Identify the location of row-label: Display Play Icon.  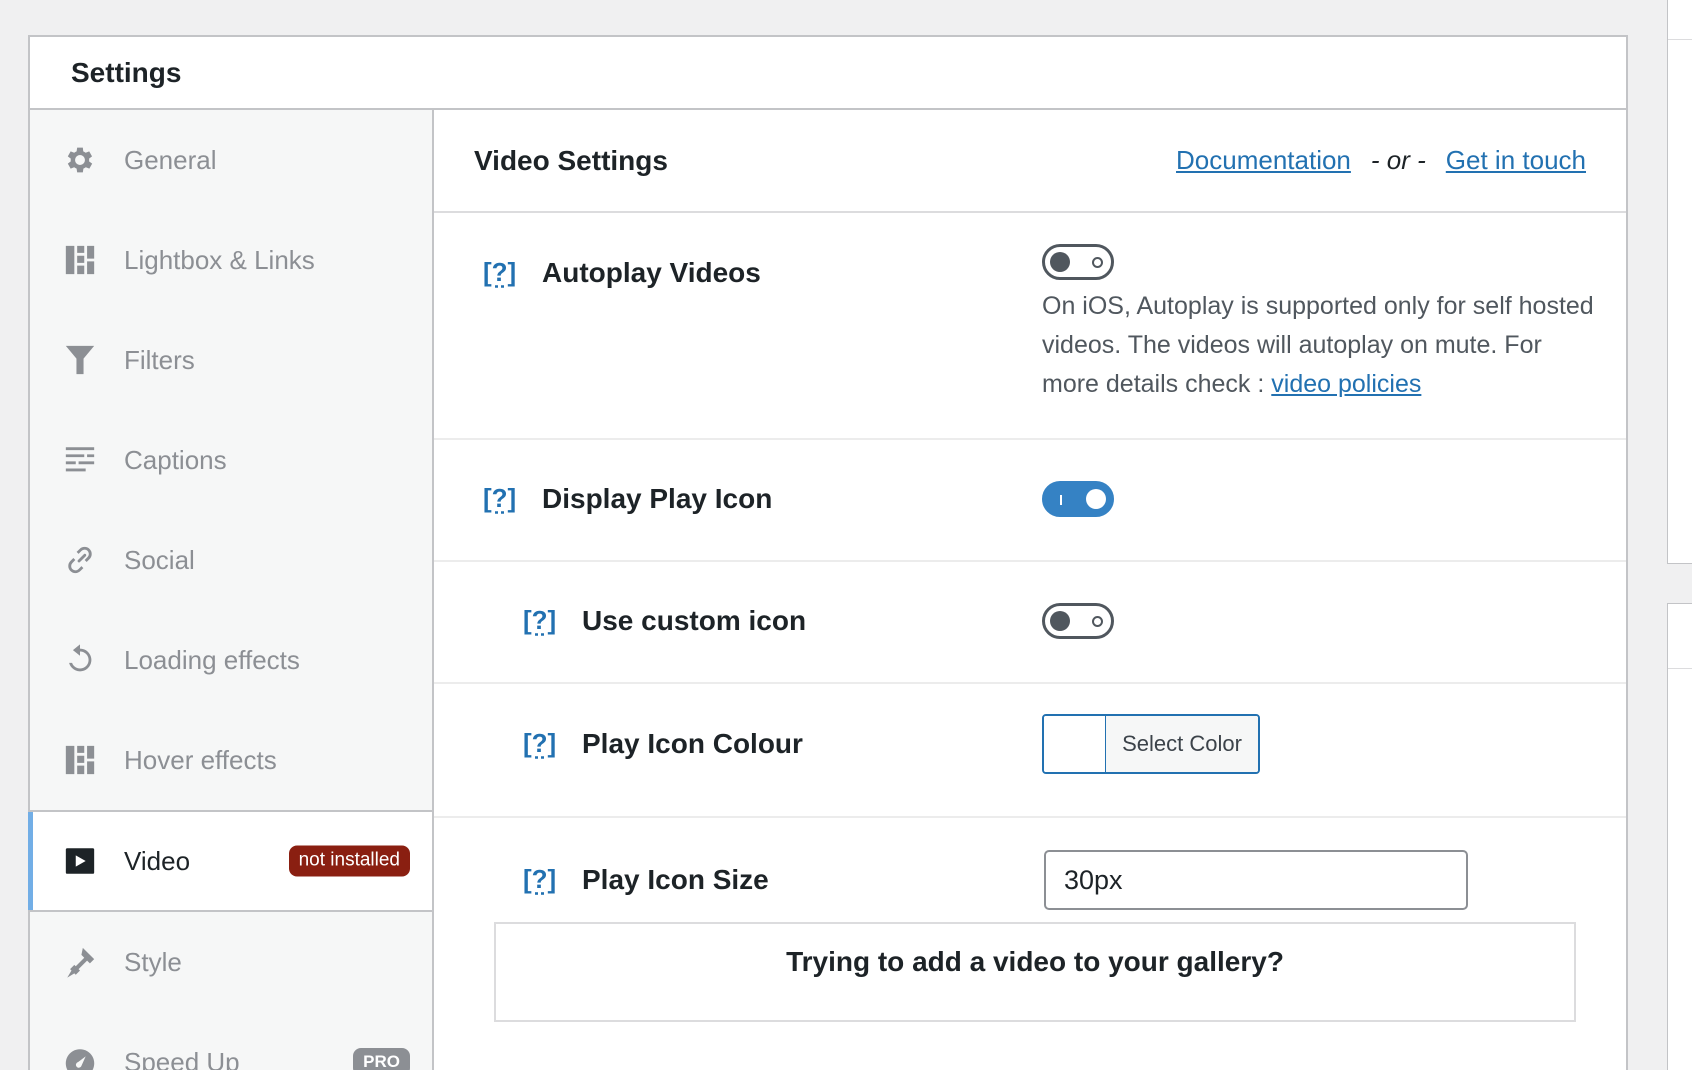
(657, 499).